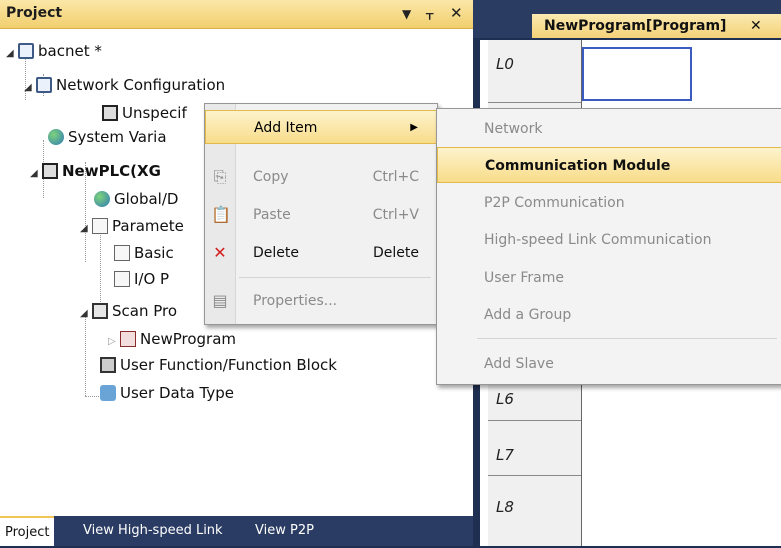 Image resolution: width=781 pixels, height=548 pixels. What do you see at coordinates (505, 507) in the screenshot?
I see `rung-label: L8` at bounding box center [505, 507].